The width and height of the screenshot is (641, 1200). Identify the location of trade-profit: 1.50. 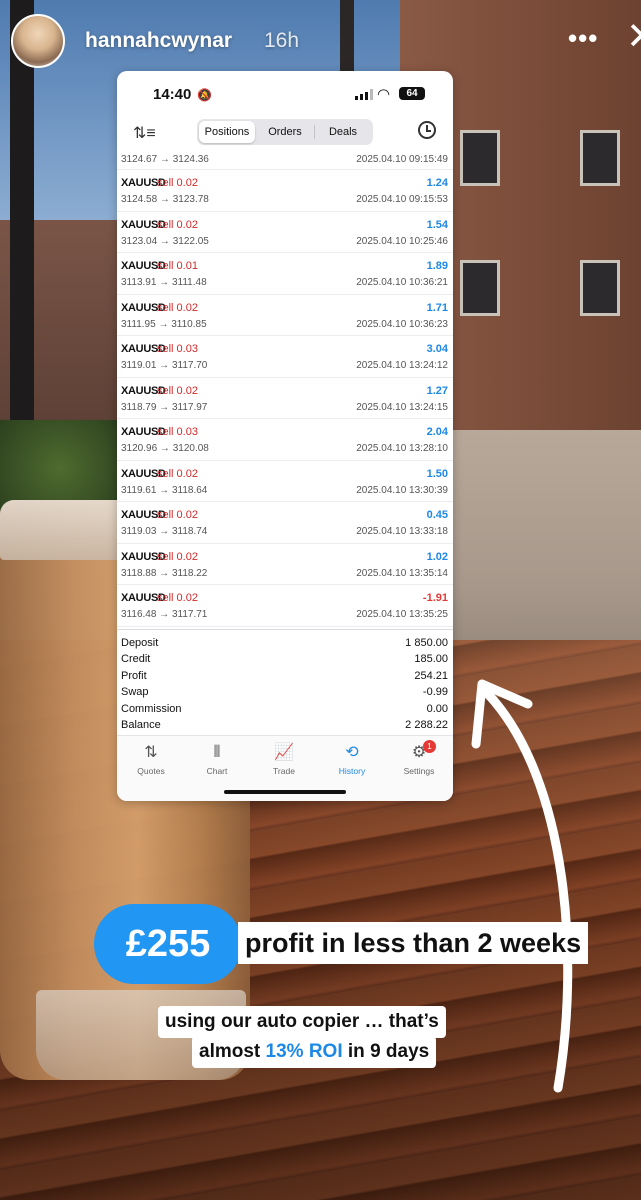
(437, 473).